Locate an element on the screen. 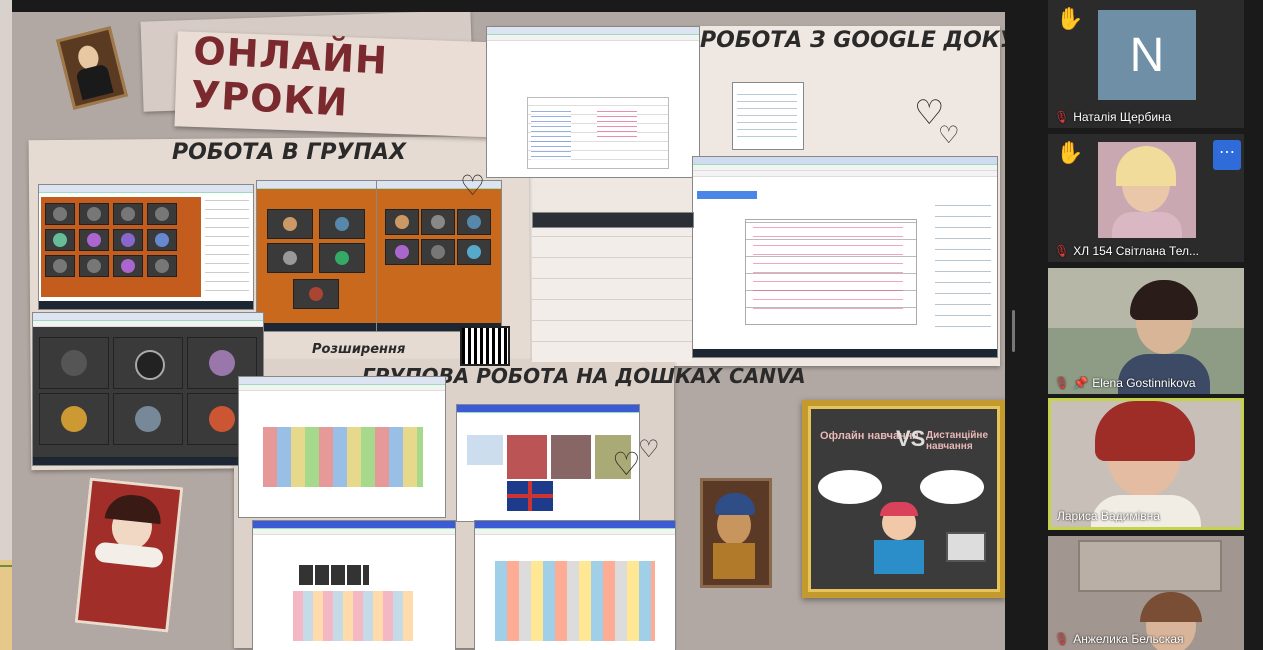 The width and height of the screenshot is (1263, 650). poster-vs: VS is located at coordinates (911, 438).